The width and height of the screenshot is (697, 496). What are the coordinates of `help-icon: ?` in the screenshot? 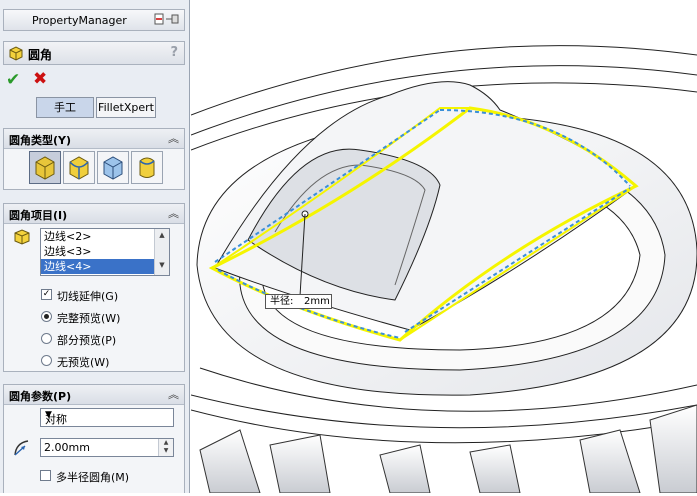 It's located at (174, 52).